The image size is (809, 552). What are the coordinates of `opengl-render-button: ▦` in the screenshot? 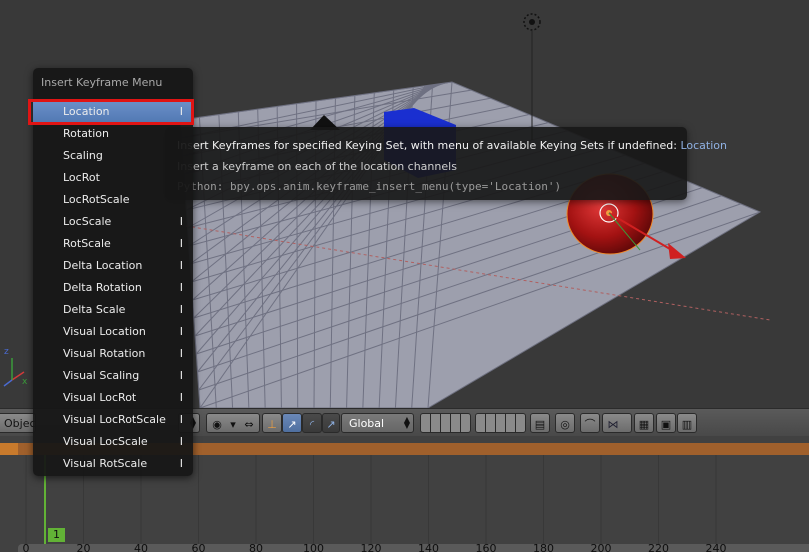 It's located at (644, 423).